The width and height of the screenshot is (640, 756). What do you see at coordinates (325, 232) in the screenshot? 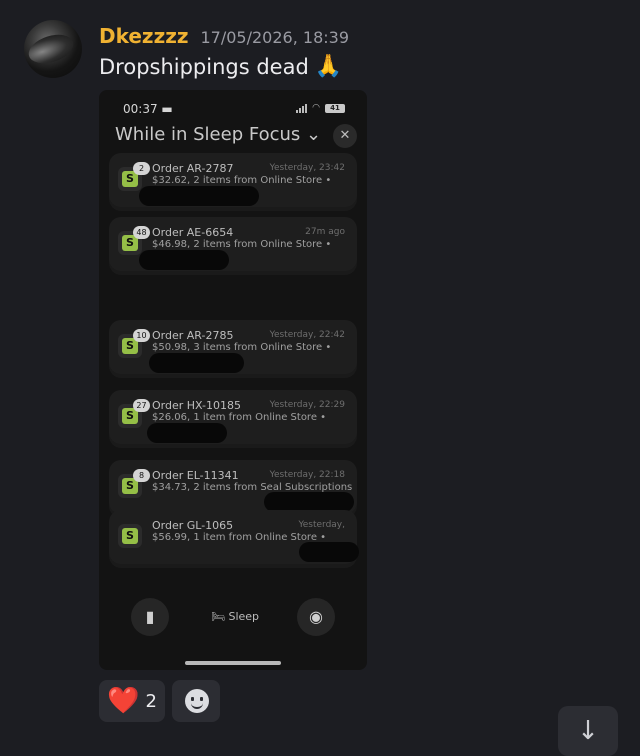
I see `notification-time: 27m ago` at bounding box center [325, 232].